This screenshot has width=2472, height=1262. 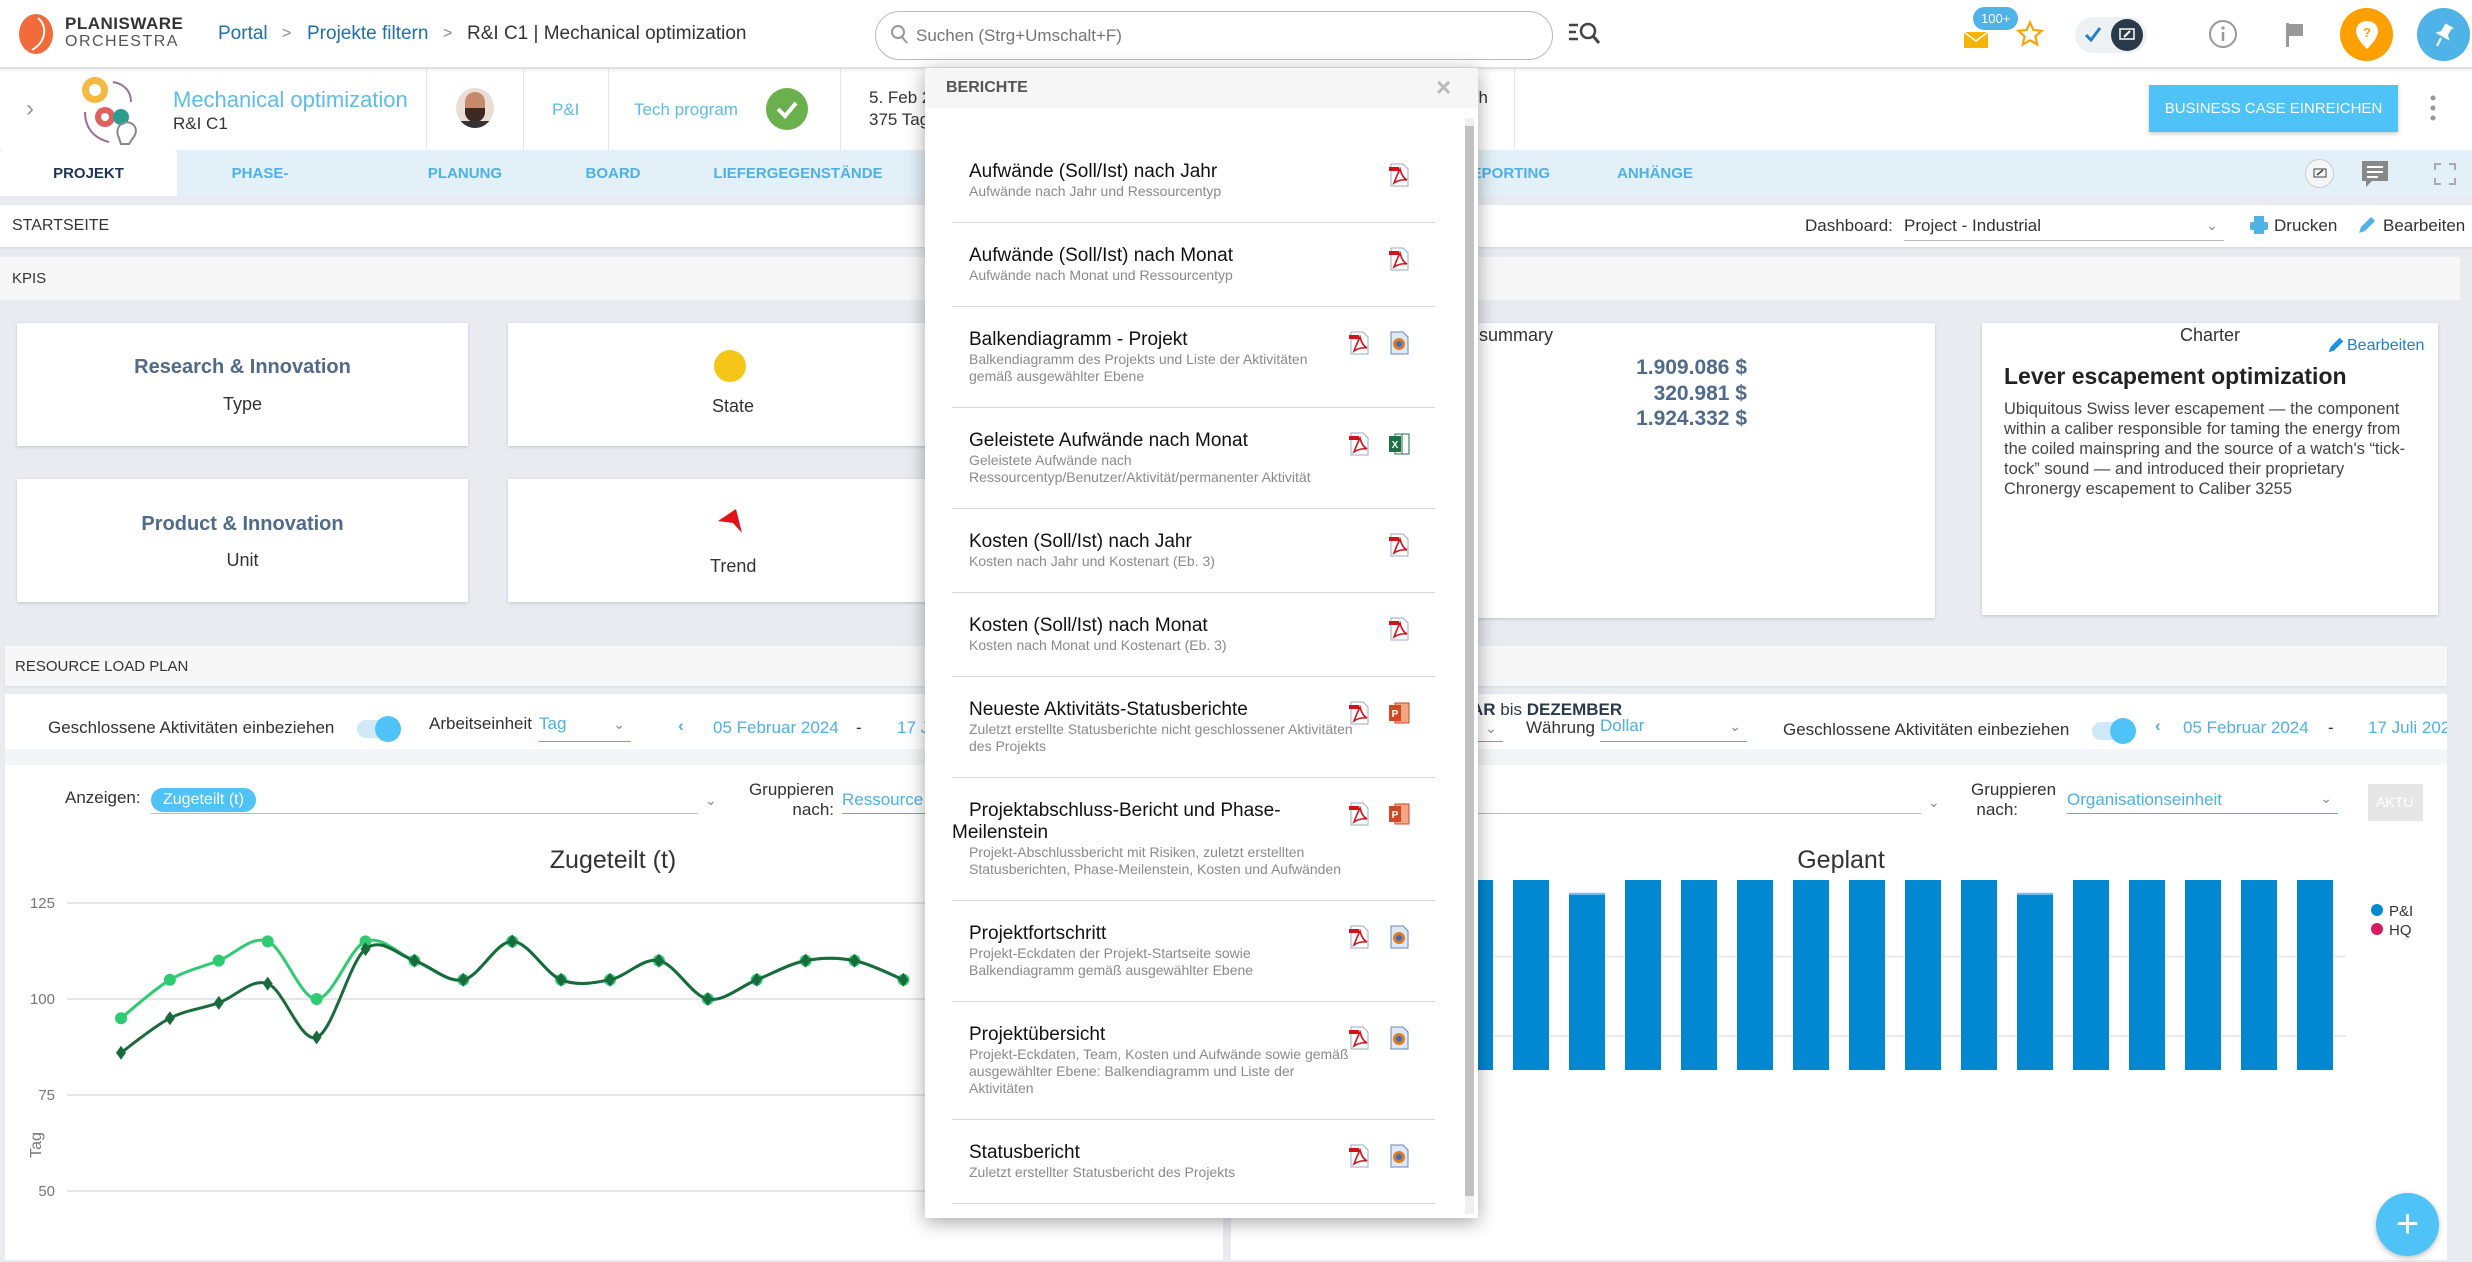 I want to click on charter-edit-button: Bearbeiten, so click(x=2385, y=346).